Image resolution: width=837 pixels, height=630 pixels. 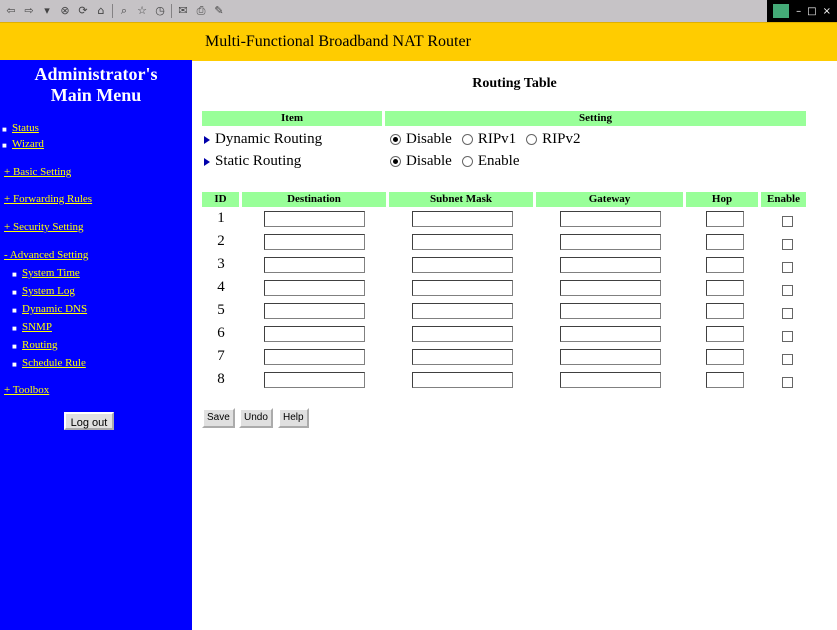 What do you see at coordinates (827, 11) in the screenshot?
I see `close-icon: ×` at bounding box center [827, 11].